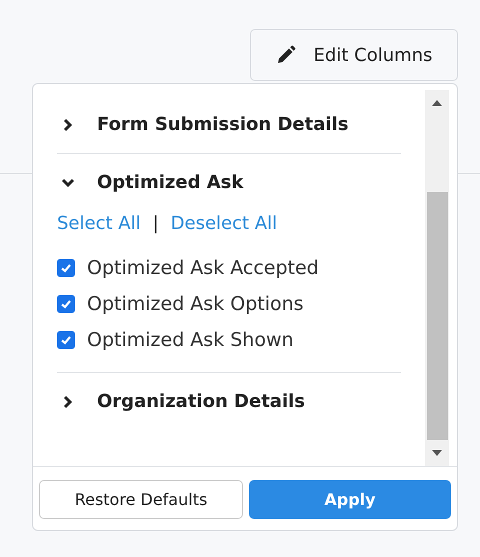  Describe the element at coordinates (437, 316) in the screenshot. I see `scrollbar-thumb` at that location.